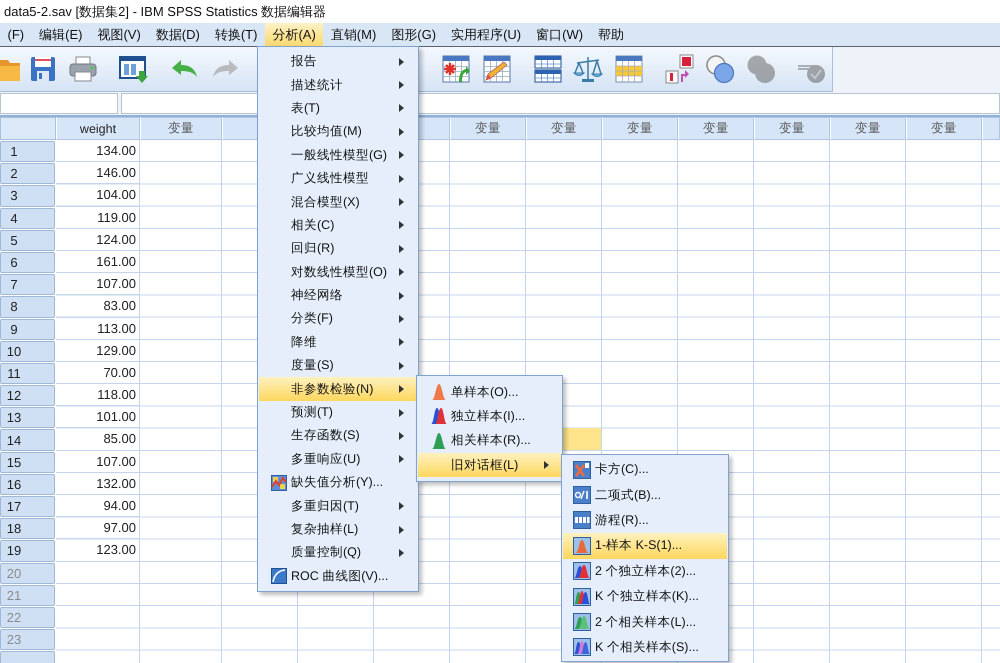 This screenshot has width=1000, height=663. I want to click on menu-item: 对数线性模型(O), so click(338, 272).